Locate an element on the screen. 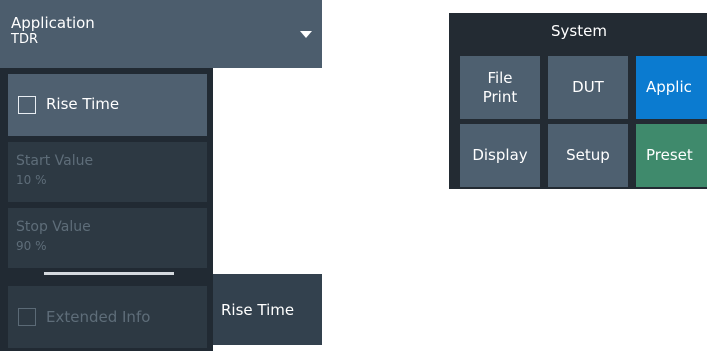  application-label: Applic is located at coordinates (669, 87).